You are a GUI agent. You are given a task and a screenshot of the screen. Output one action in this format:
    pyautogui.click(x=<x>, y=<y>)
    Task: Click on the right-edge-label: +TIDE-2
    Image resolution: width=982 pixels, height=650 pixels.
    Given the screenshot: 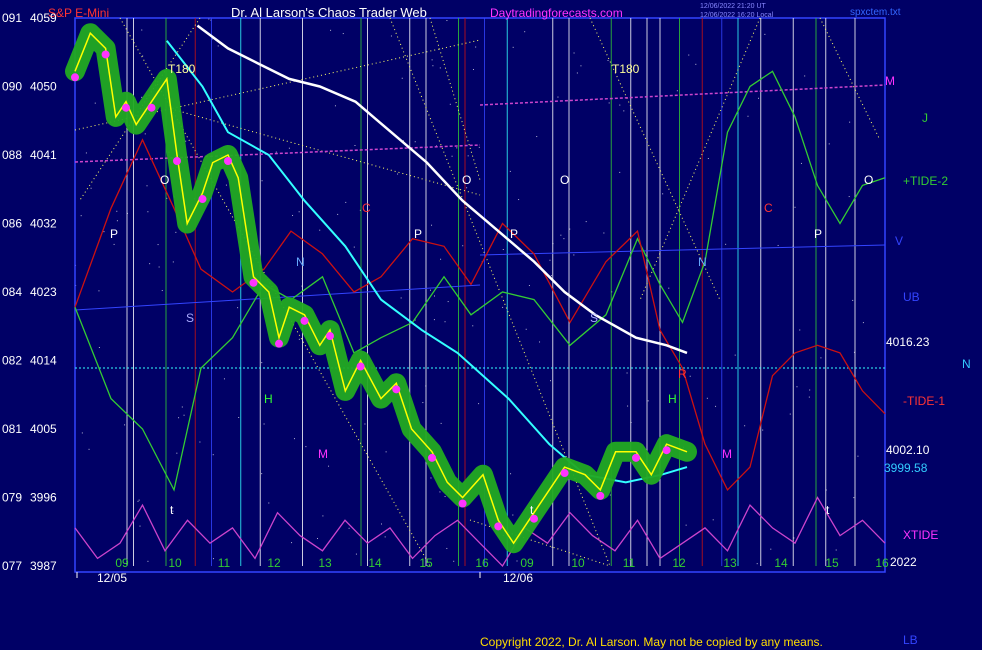 What is the action you would take?
    pyautogui.click(x=925, y=181)
    